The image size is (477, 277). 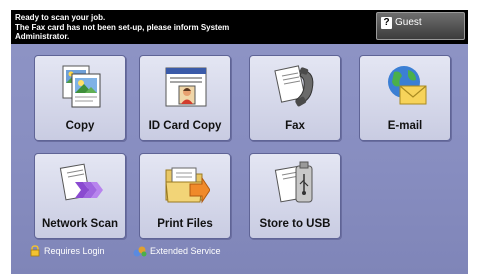 I want to click on copy-icon, so click(x=81, y=86).